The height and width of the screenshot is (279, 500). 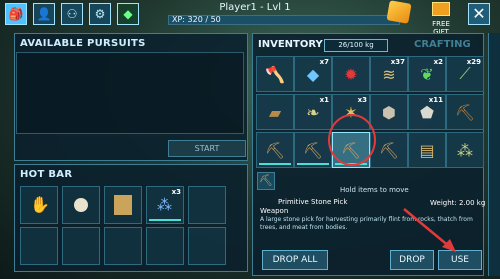 I want to click on green-seed-icon: ❦, so click(x=427, y=74).